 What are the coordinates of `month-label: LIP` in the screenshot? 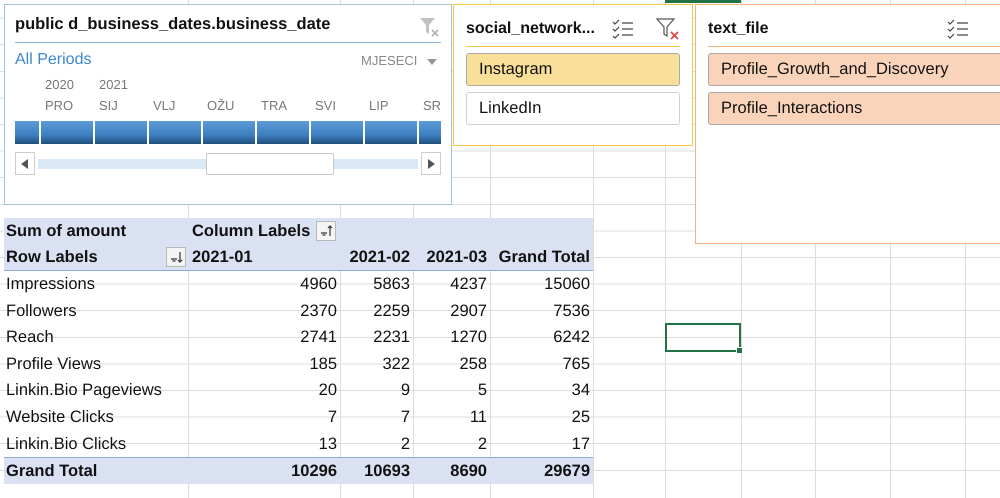 It's located at (379, 106).